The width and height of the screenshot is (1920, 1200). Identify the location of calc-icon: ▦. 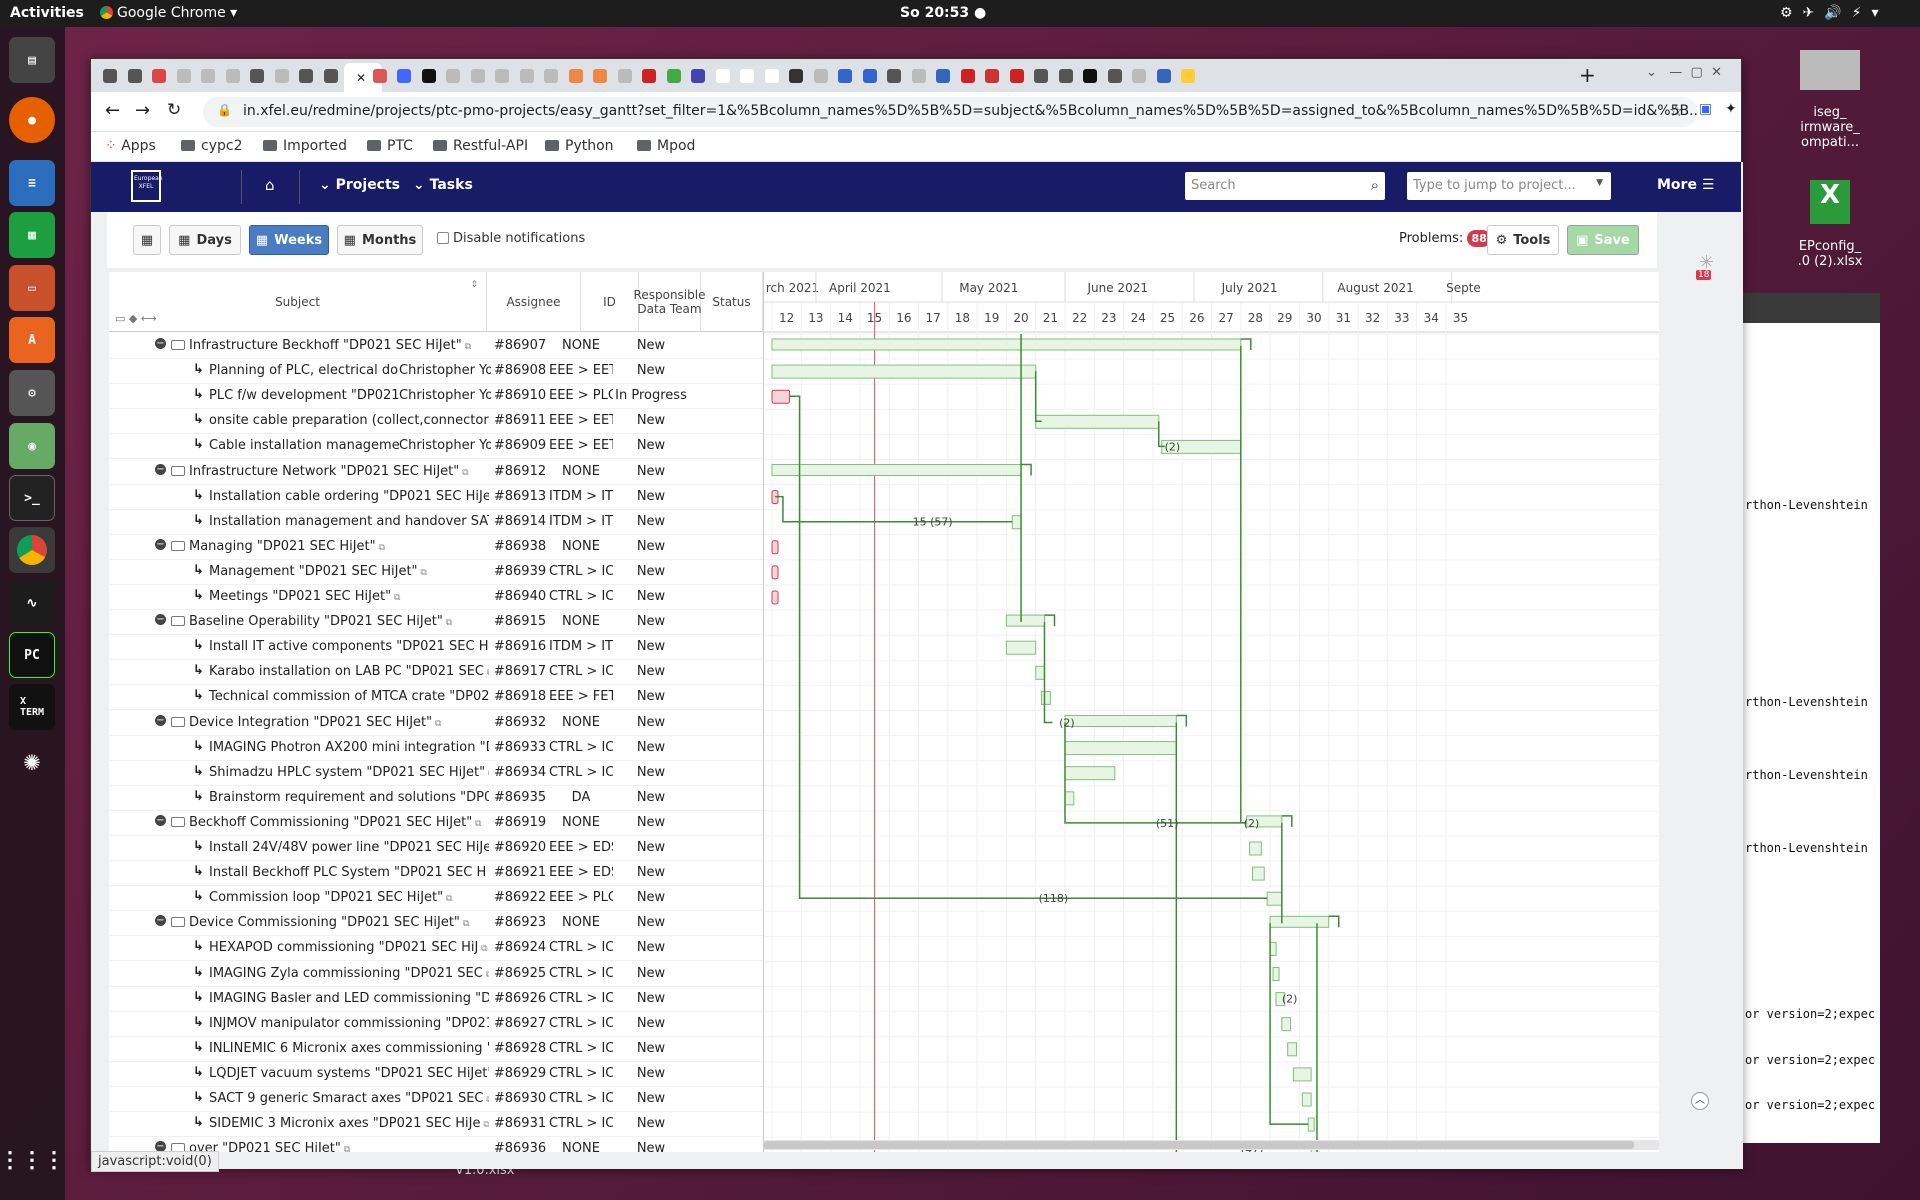
(32, 235).